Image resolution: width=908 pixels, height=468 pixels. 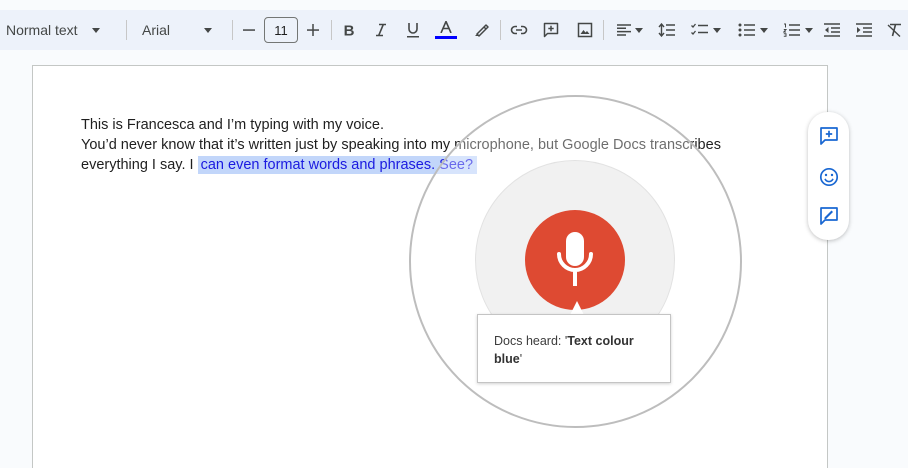 I want to click on checklist-icon, so click(x=699, y=29).